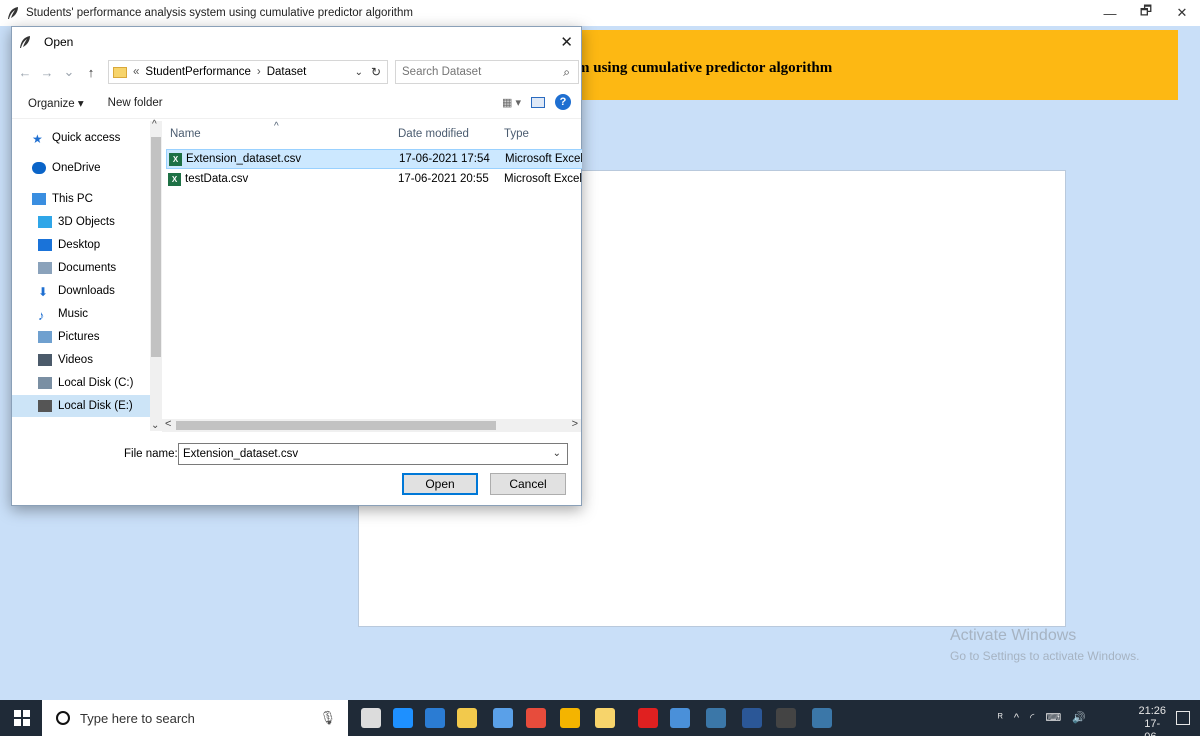  What do you see at coordinates (648, 718) in the screenshot?
I see `acrobat-icon` at bounding box center [648, 718].